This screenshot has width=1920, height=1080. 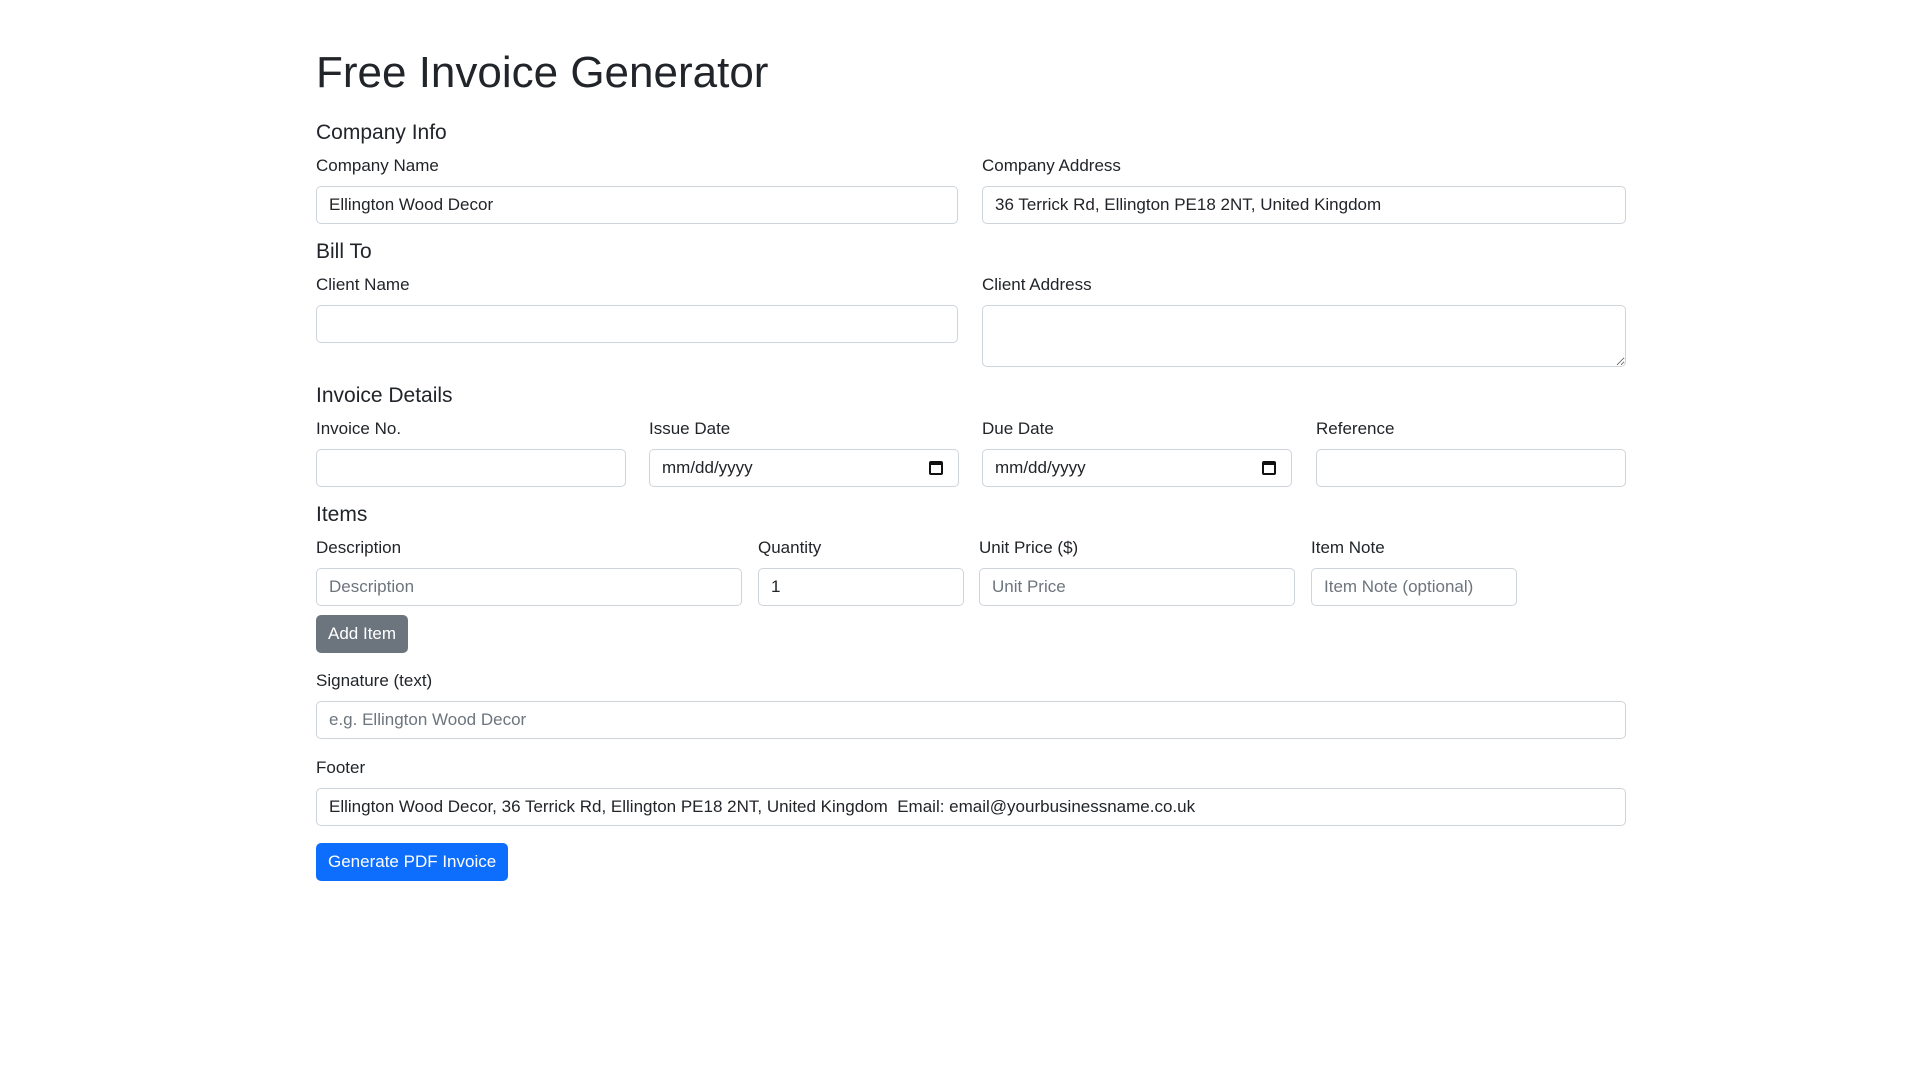 I want to click on company-name-input, so click(x=637, y=205).